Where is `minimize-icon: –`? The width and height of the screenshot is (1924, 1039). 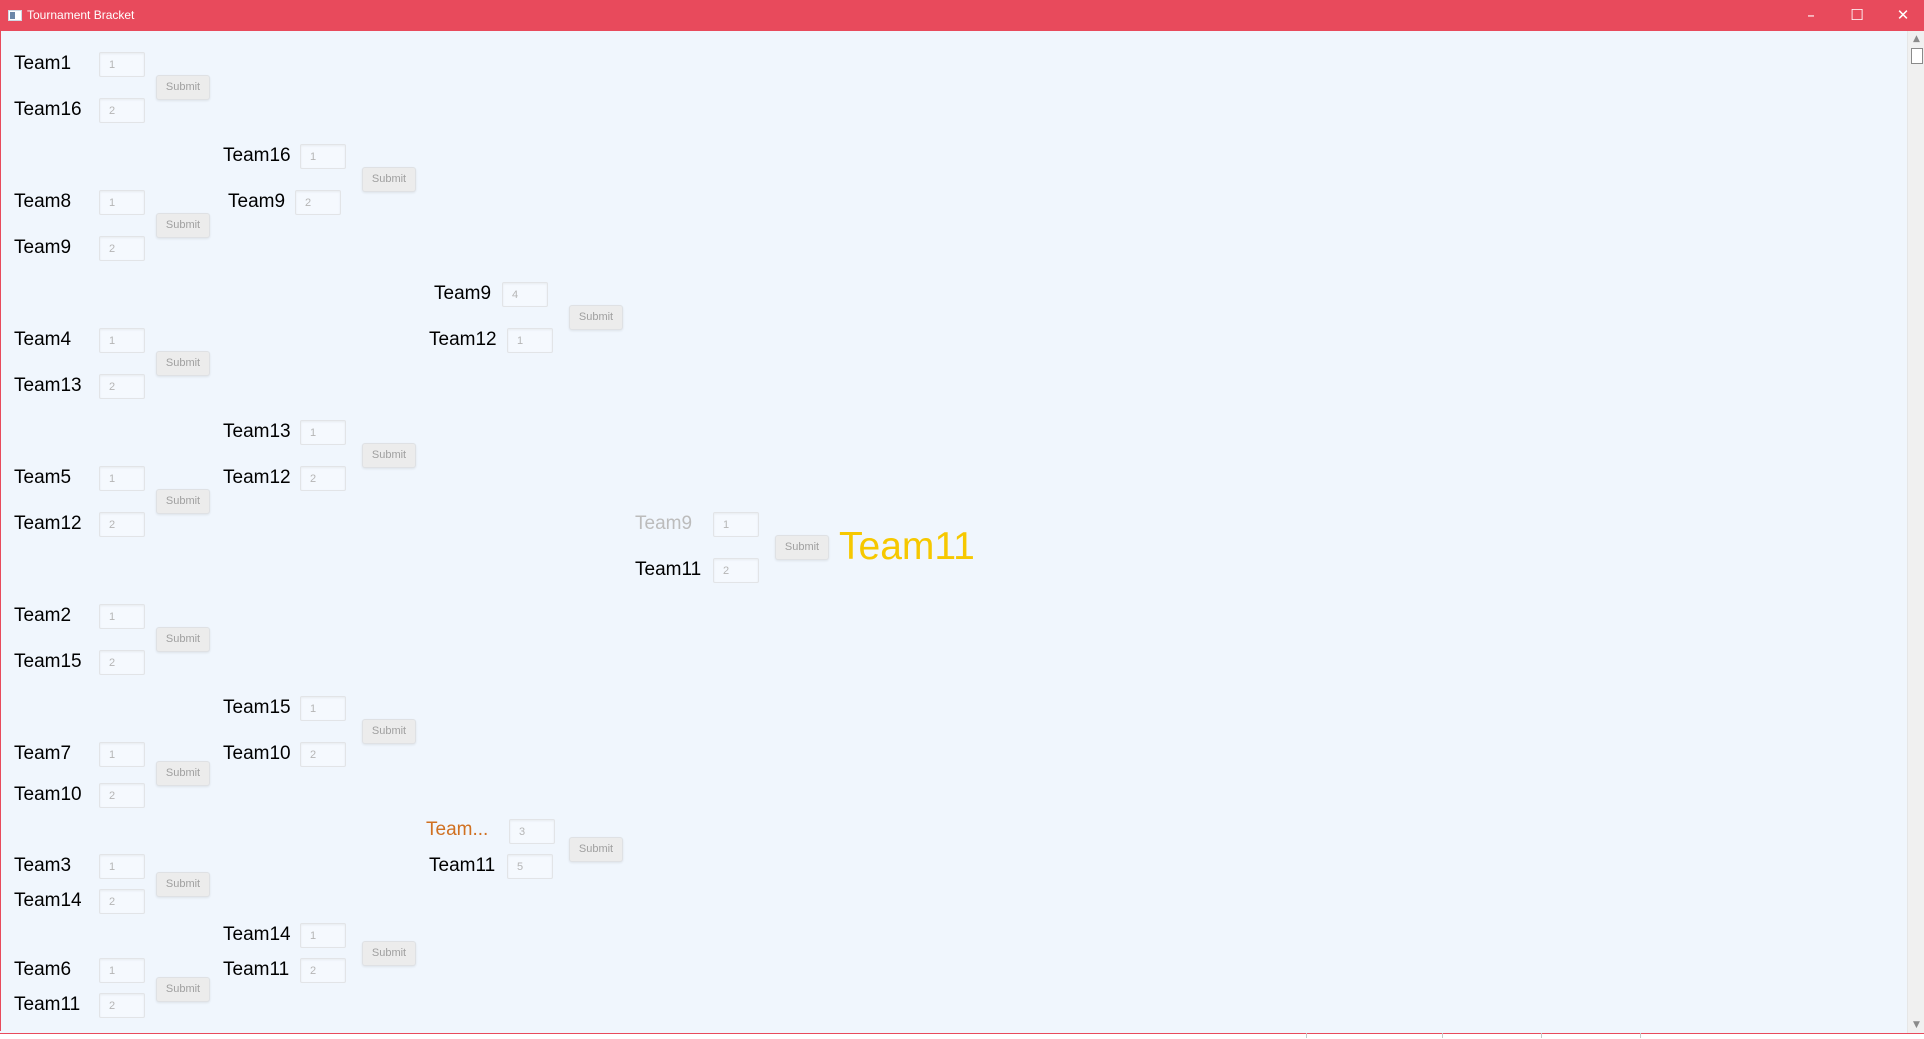 minimize-icon: – is located at coordinates (1811, 15).